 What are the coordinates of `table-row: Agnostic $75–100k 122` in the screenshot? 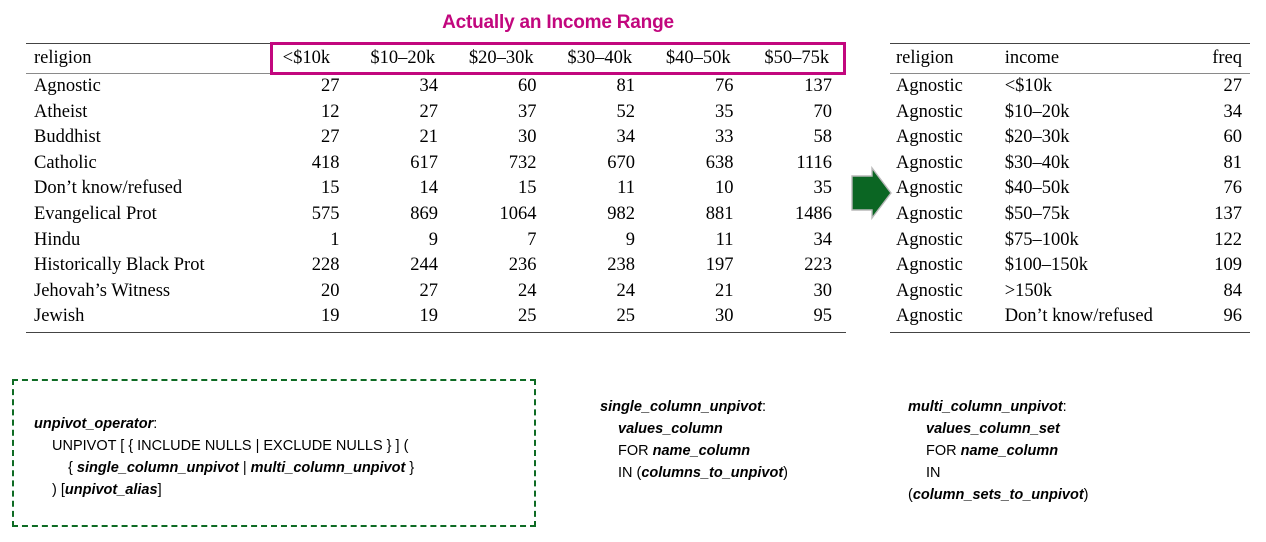 It's located at (1070, 241).